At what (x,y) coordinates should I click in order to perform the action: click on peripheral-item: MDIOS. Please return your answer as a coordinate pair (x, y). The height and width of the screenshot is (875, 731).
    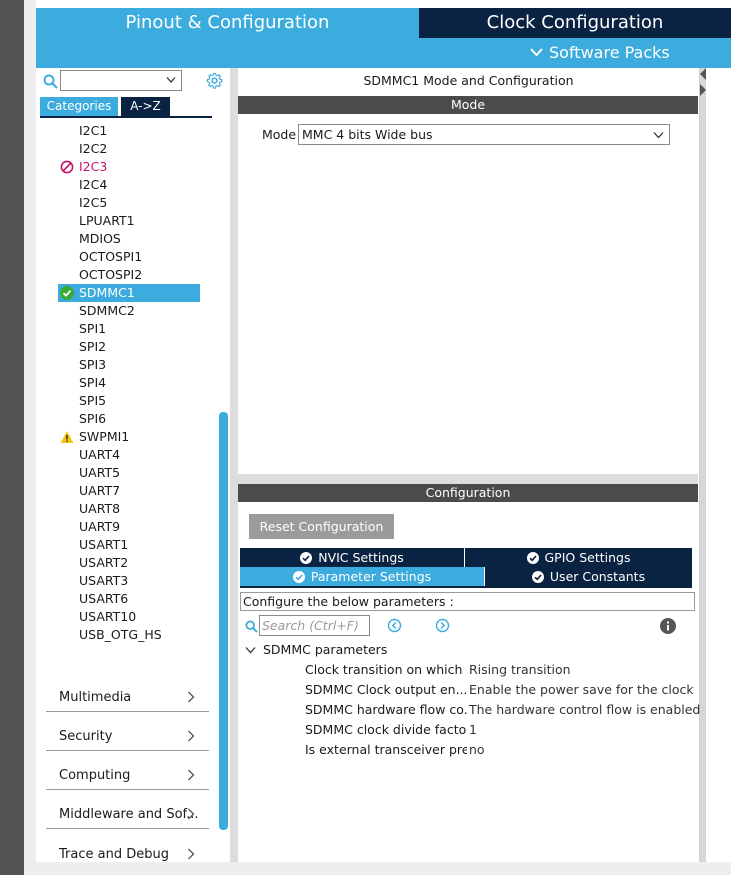
    Looking at the image, I should click on (129, 239).